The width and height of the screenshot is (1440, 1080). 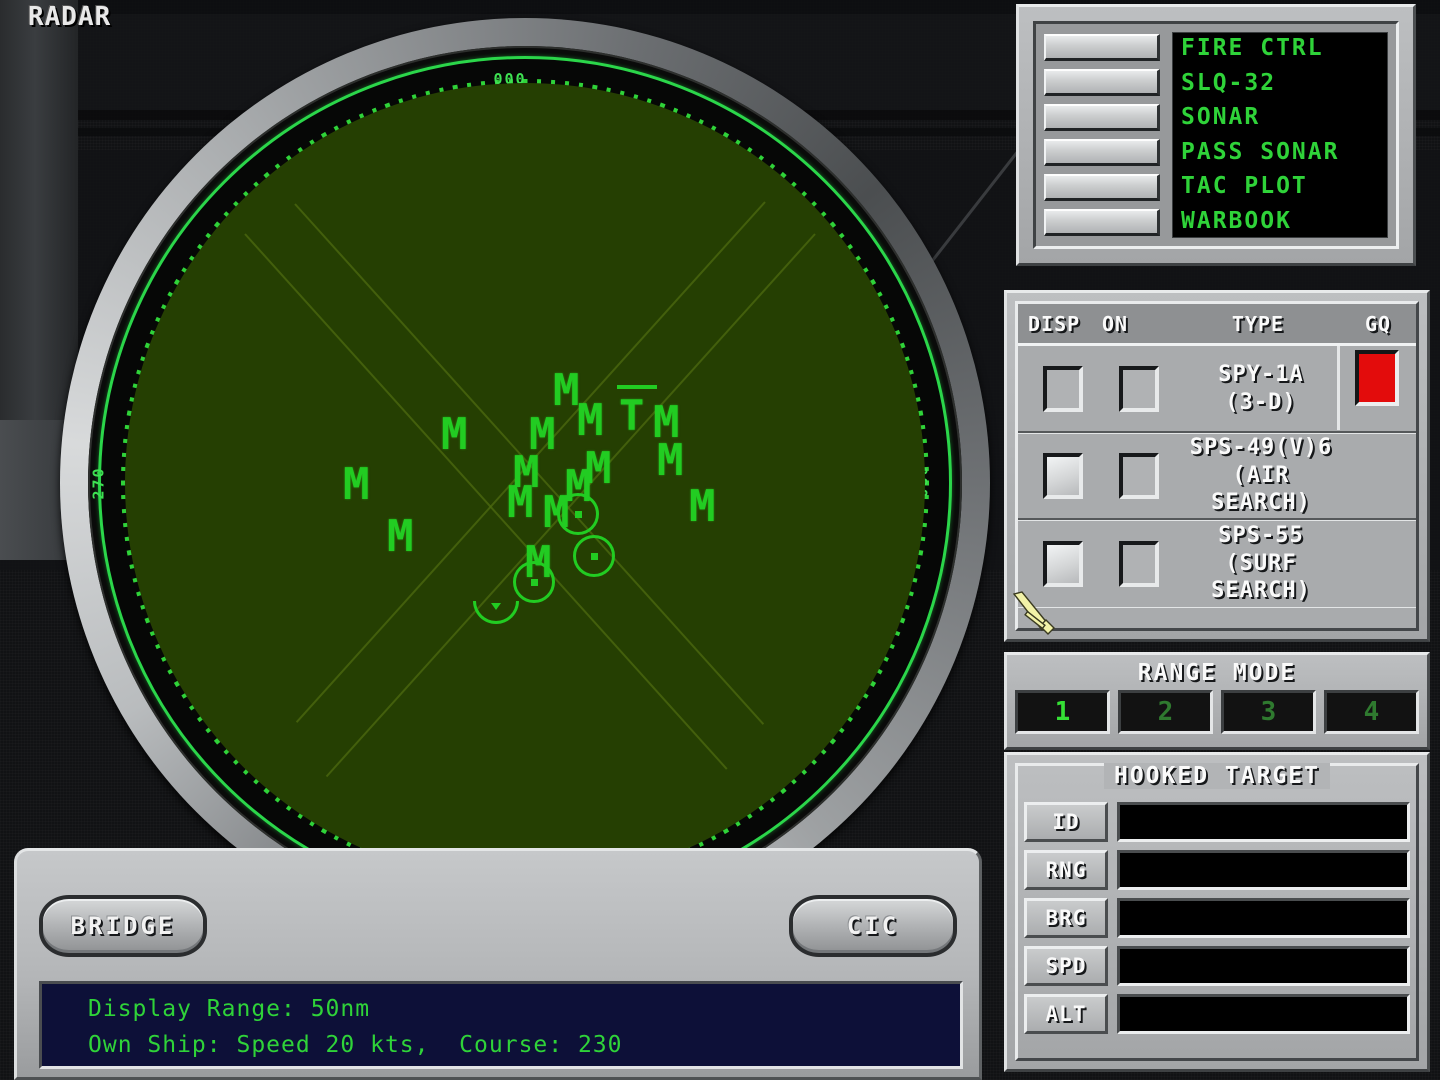 I want to click on hooked-field-row: ALT, so click(x=1217, y=1014).